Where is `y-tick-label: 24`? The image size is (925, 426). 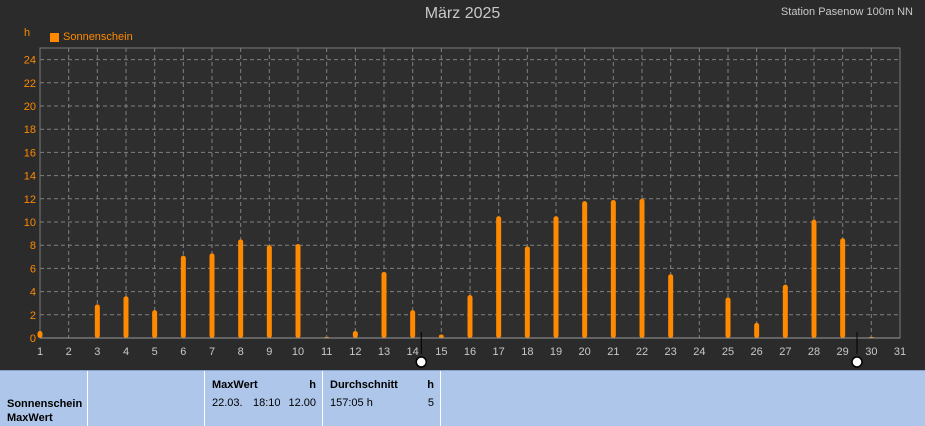 y-tick-label: 24 is located at coordinates (30, 61).